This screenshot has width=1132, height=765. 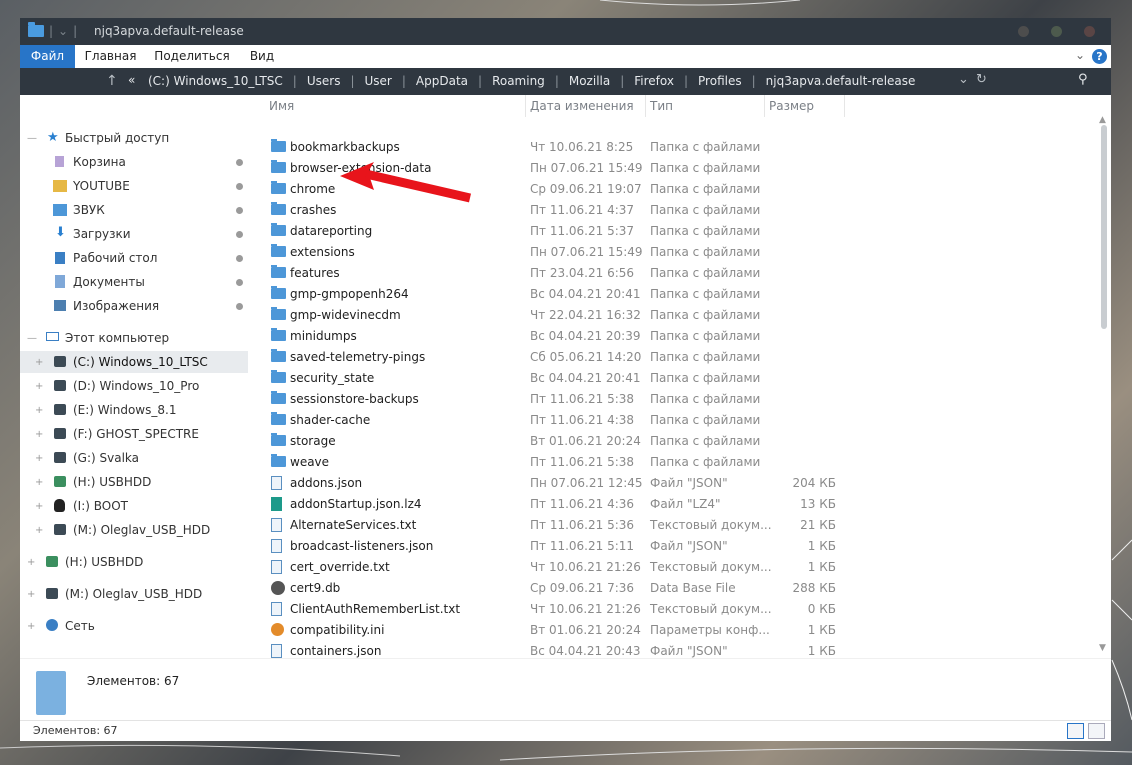 What do you see at coordinates (140, 386) in the screenshot?
I see `nav-drive-d: + (D:) Windows_10_Pro` at bounding box center [140, 386].